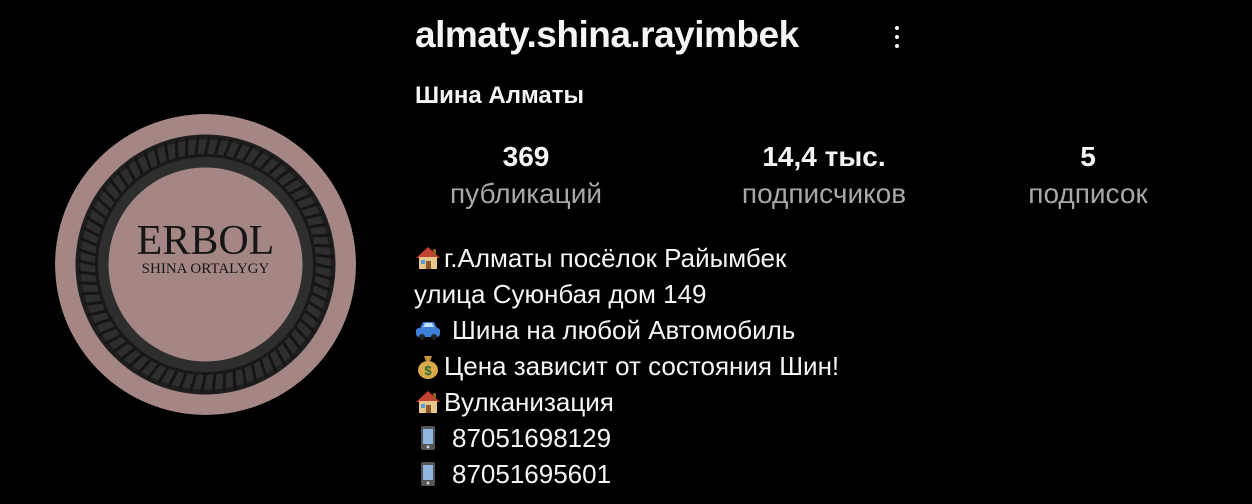 The height and width of the screenshot is (504, 1252). I want to click on stat-following: 5 подписок, so click(1088, 177).